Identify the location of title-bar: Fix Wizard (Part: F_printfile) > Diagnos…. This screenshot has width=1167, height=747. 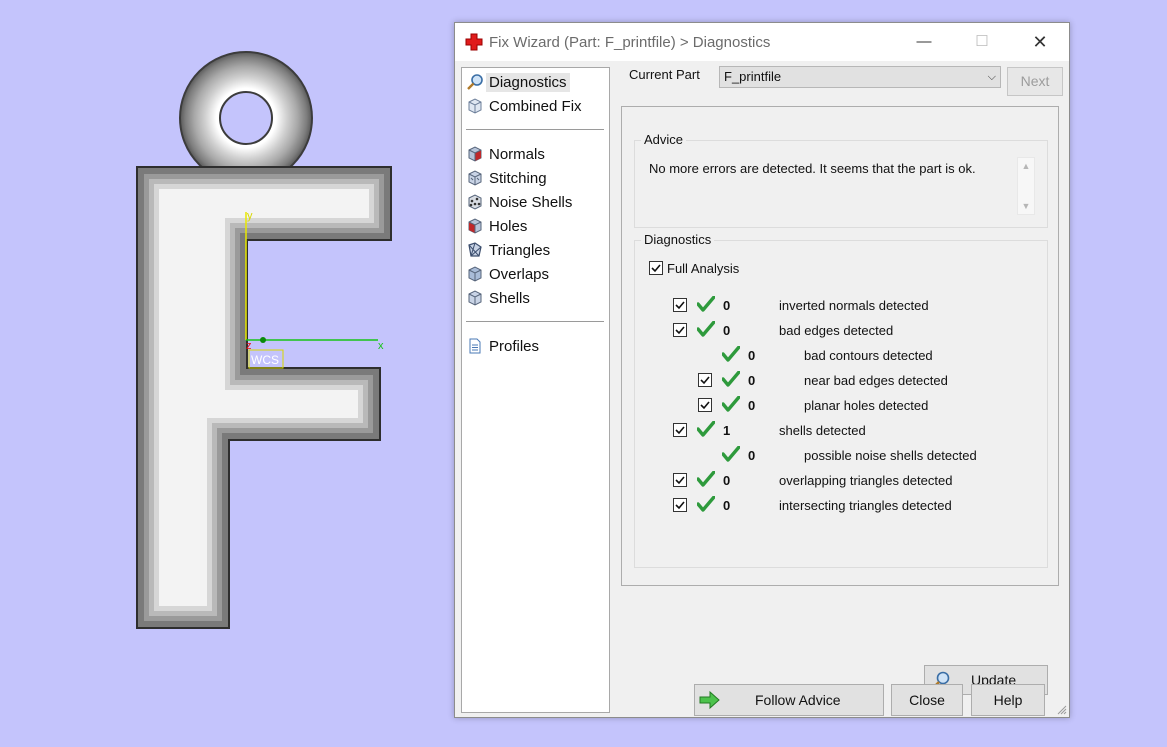
(762, 42).